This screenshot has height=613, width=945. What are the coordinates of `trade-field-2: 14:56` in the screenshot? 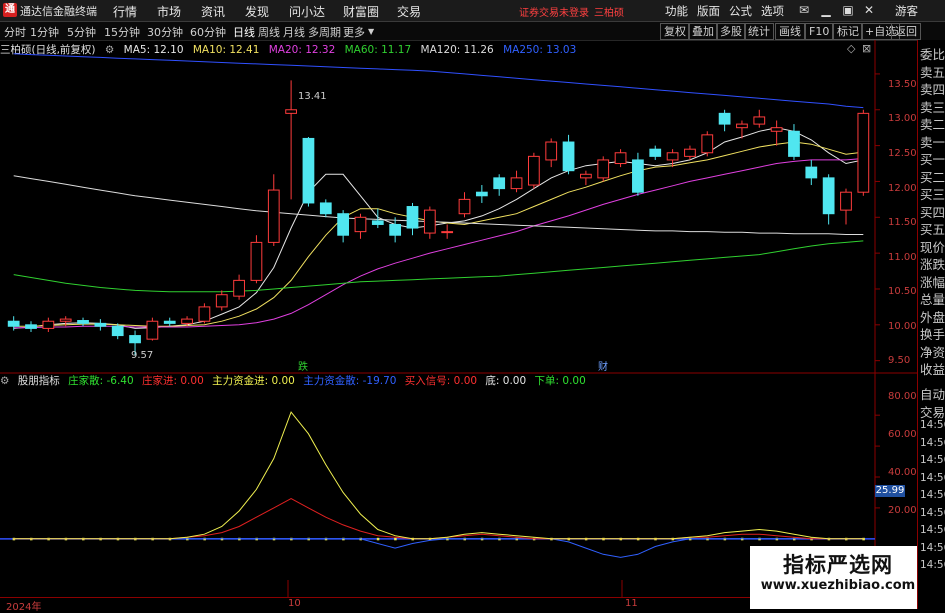 It's located at (932, 425).